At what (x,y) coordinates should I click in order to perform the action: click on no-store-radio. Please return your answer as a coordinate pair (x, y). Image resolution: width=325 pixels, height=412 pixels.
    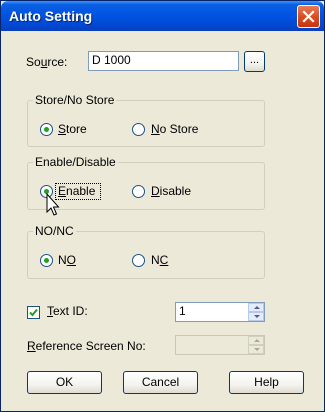
    Looking at the image, I should click on (138, 129).